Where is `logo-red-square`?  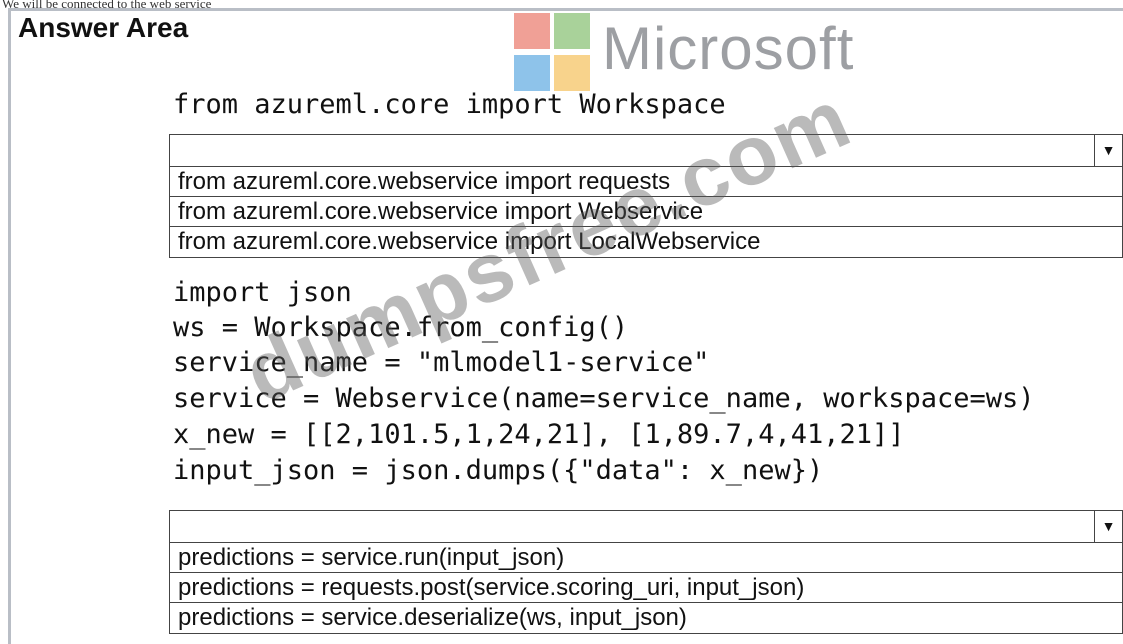
logo-red-square is located at coordinates (532, 31).